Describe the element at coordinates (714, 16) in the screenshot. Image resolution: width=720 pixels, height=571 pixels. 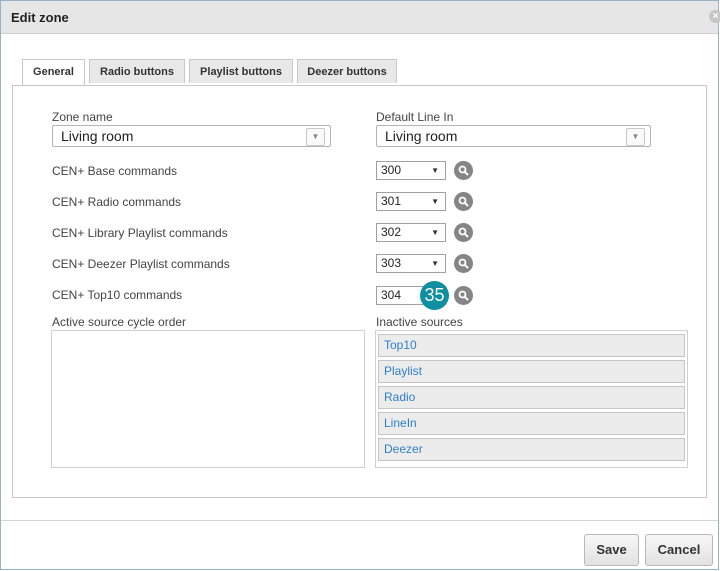
I see `close-icon: ×` at that location.